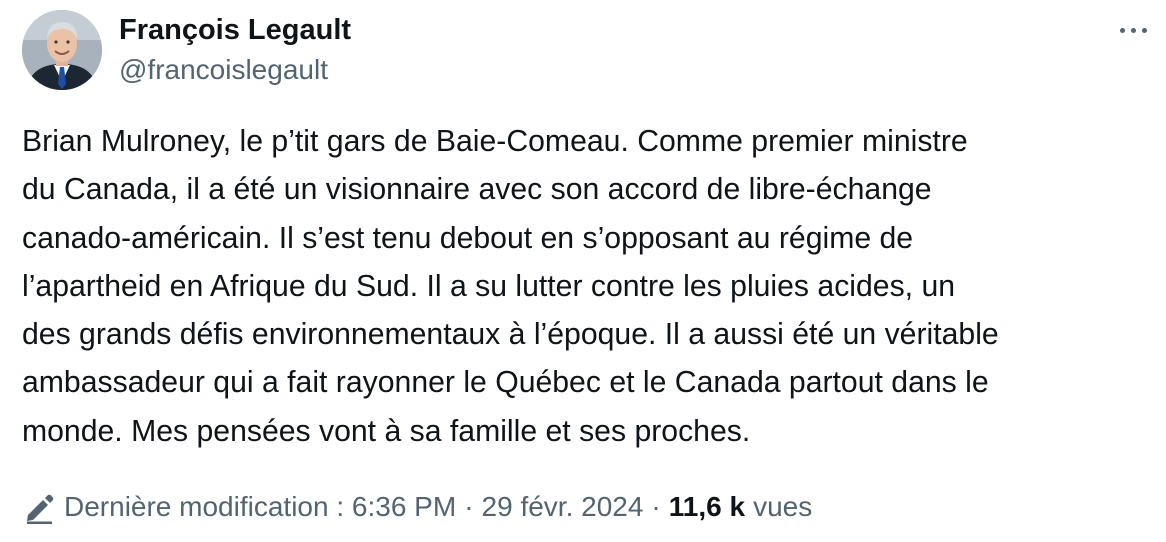 The height and width of the screenshot is (542, 1166). I want to click on author-avatar, so click(62, 50).